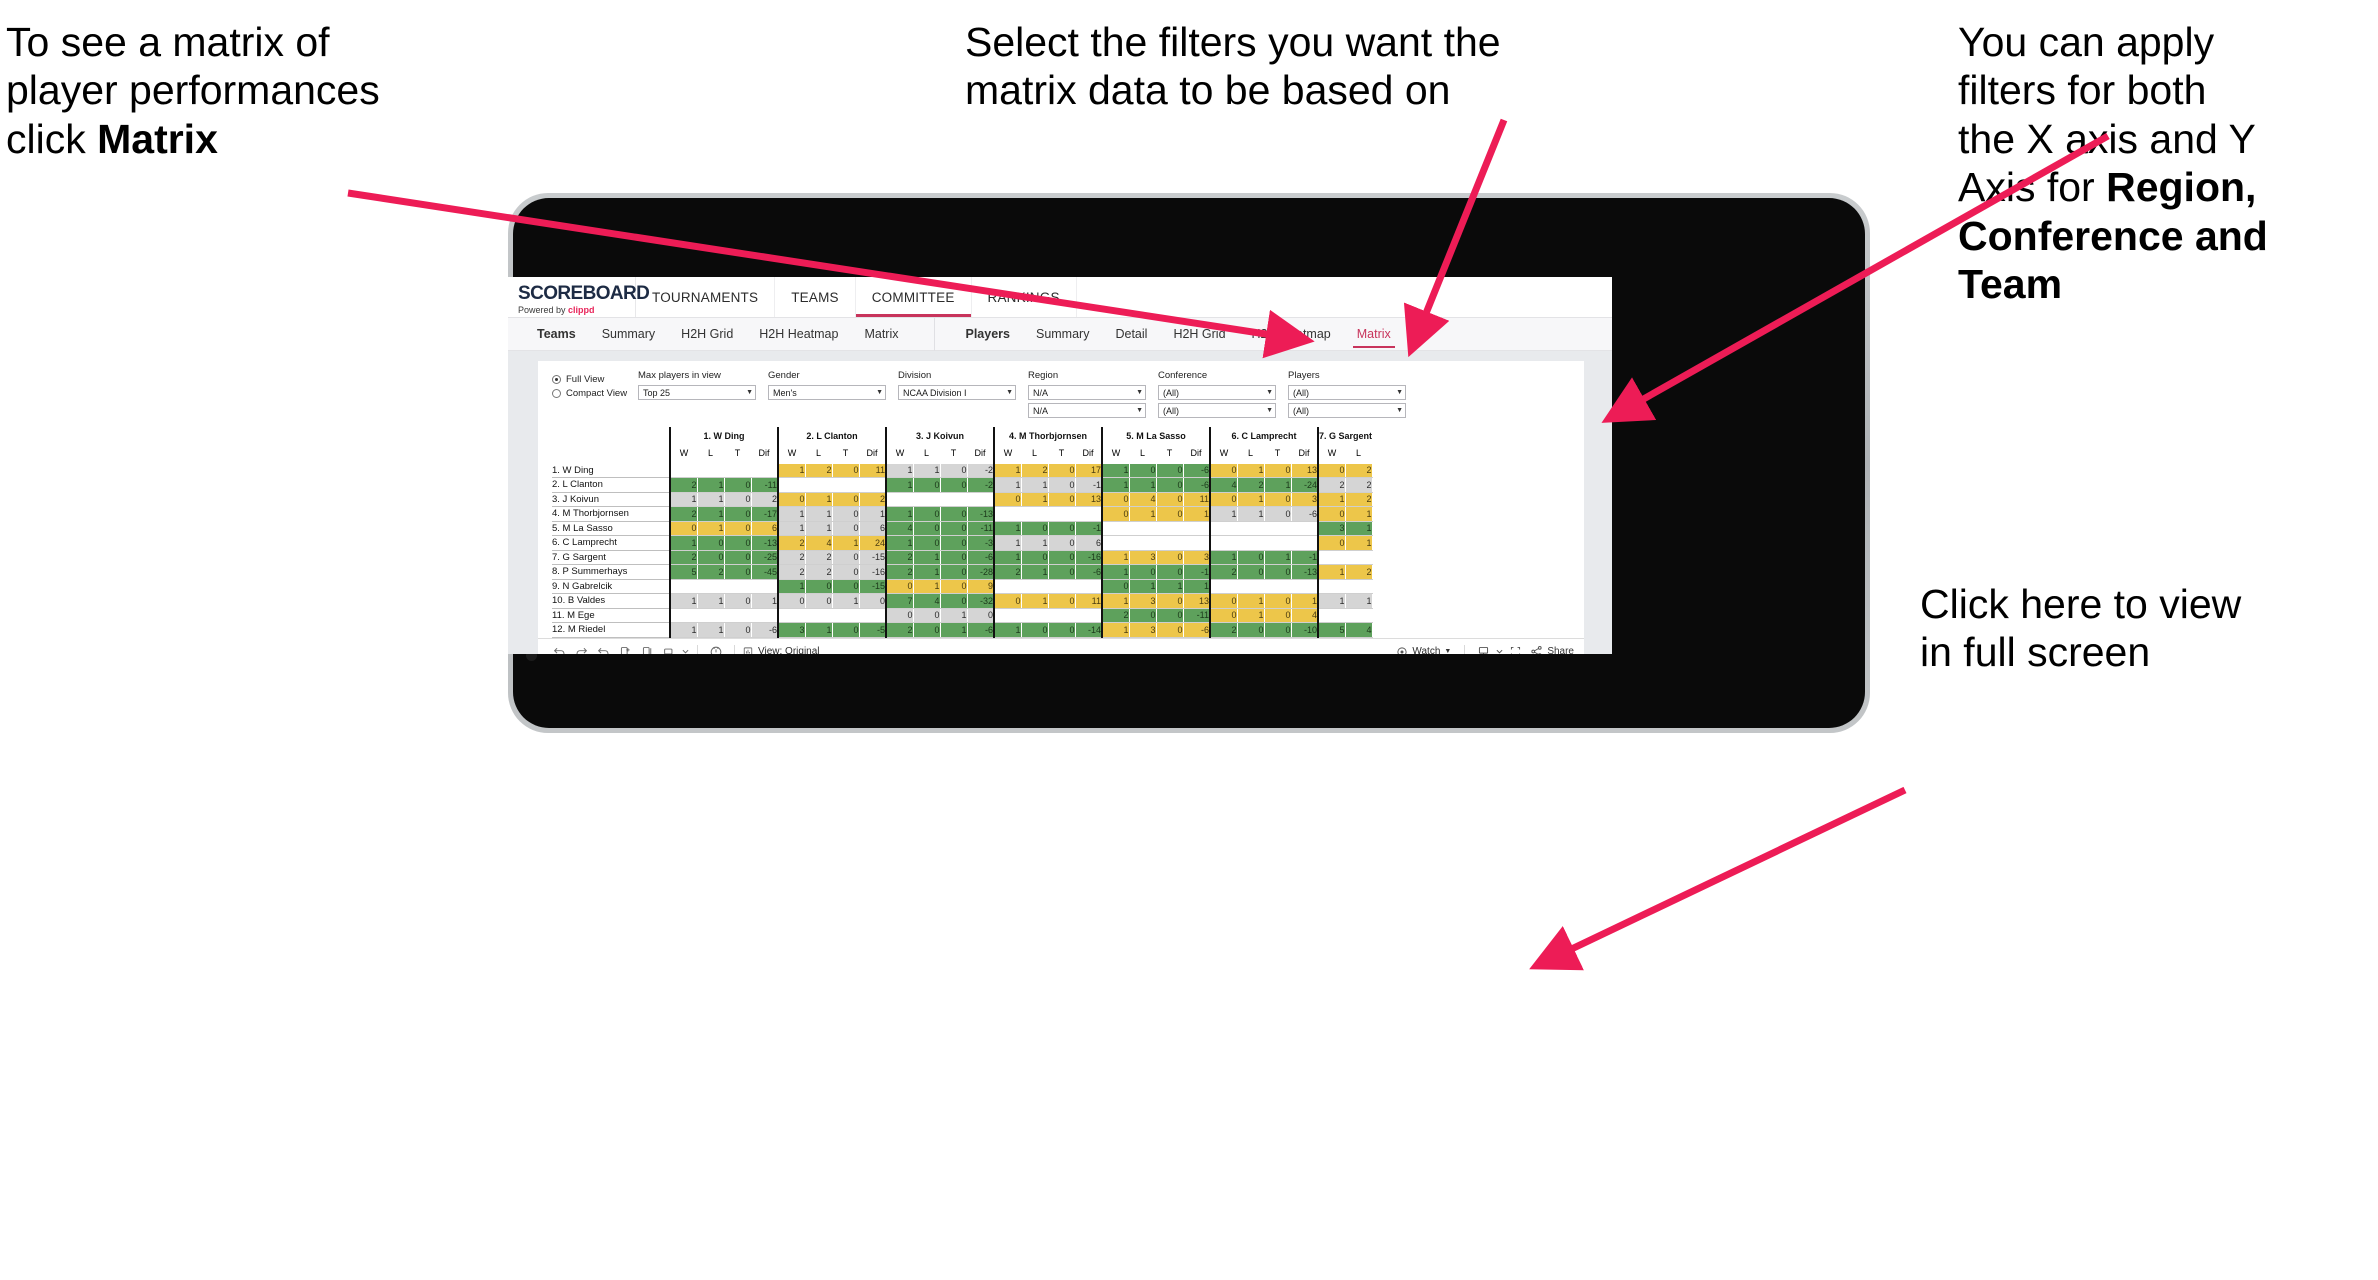  Describe the element at coordinates (1196, 630) in the screenshot. I see `matrix-cell: -6` at that location.